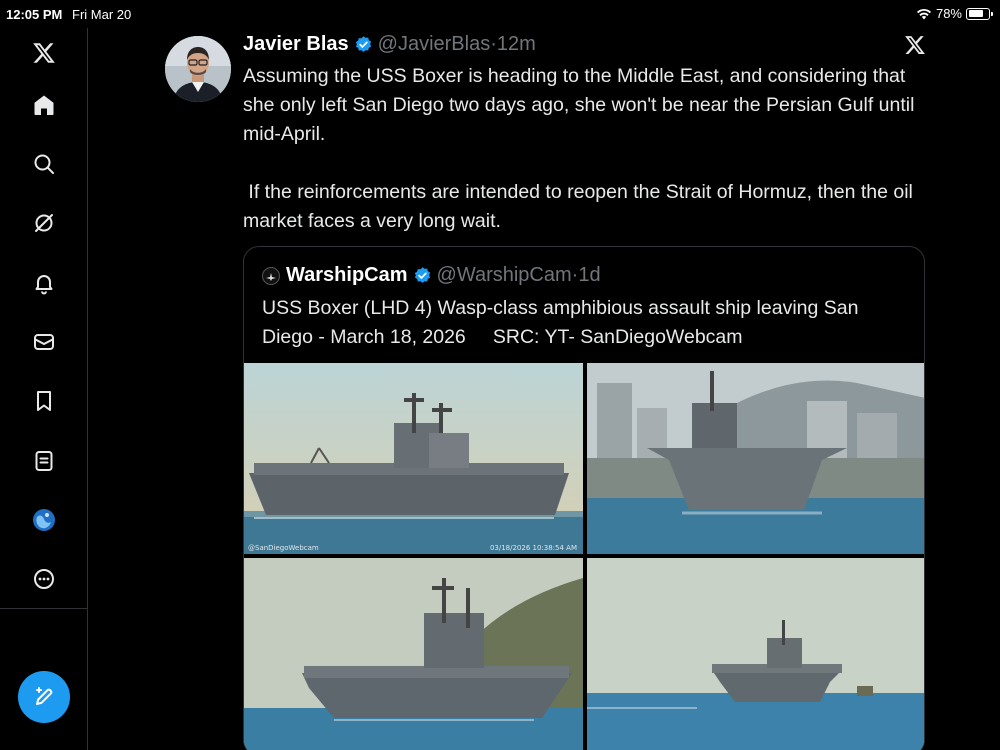  What do you see at coordinates (500, 14) in the screenshot?
I see `status-bar: 12:05 PM Fri Mar 20 78%` at bounding box center [500, 14].